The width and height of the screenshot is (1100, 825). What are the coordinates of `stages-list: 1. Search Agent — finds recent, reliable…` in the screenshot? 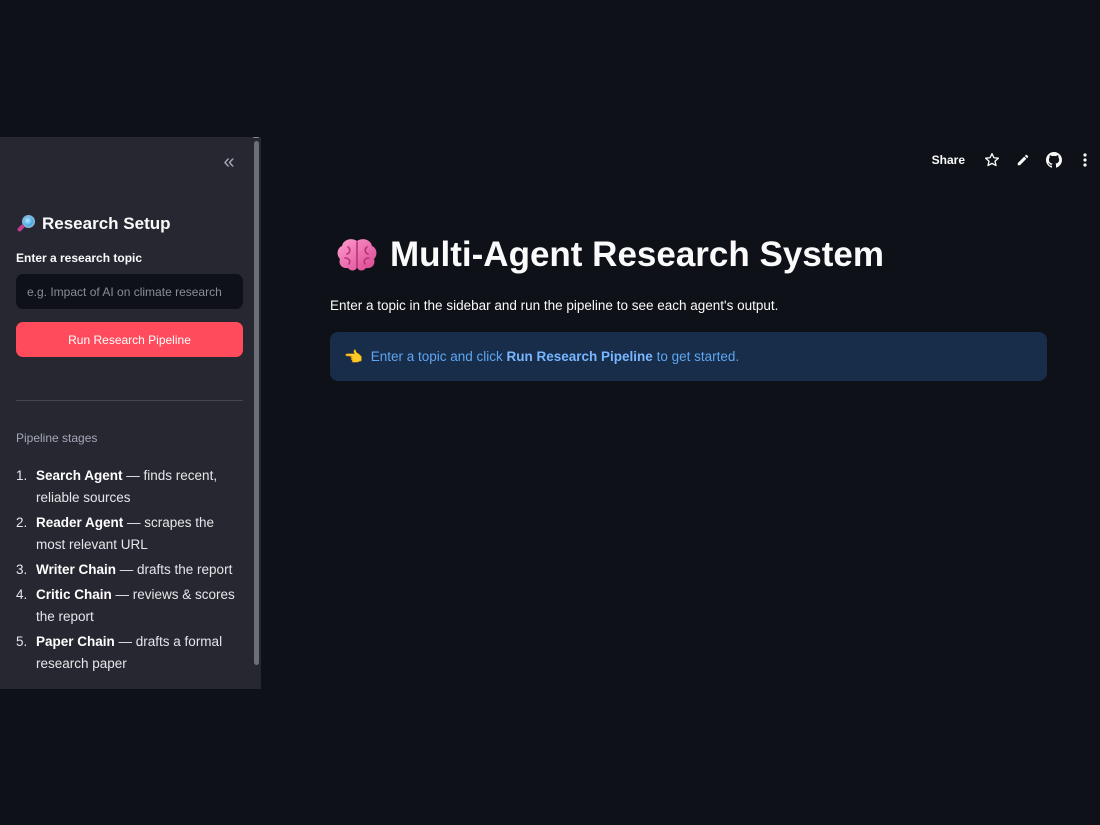 It's located at (130, 571).